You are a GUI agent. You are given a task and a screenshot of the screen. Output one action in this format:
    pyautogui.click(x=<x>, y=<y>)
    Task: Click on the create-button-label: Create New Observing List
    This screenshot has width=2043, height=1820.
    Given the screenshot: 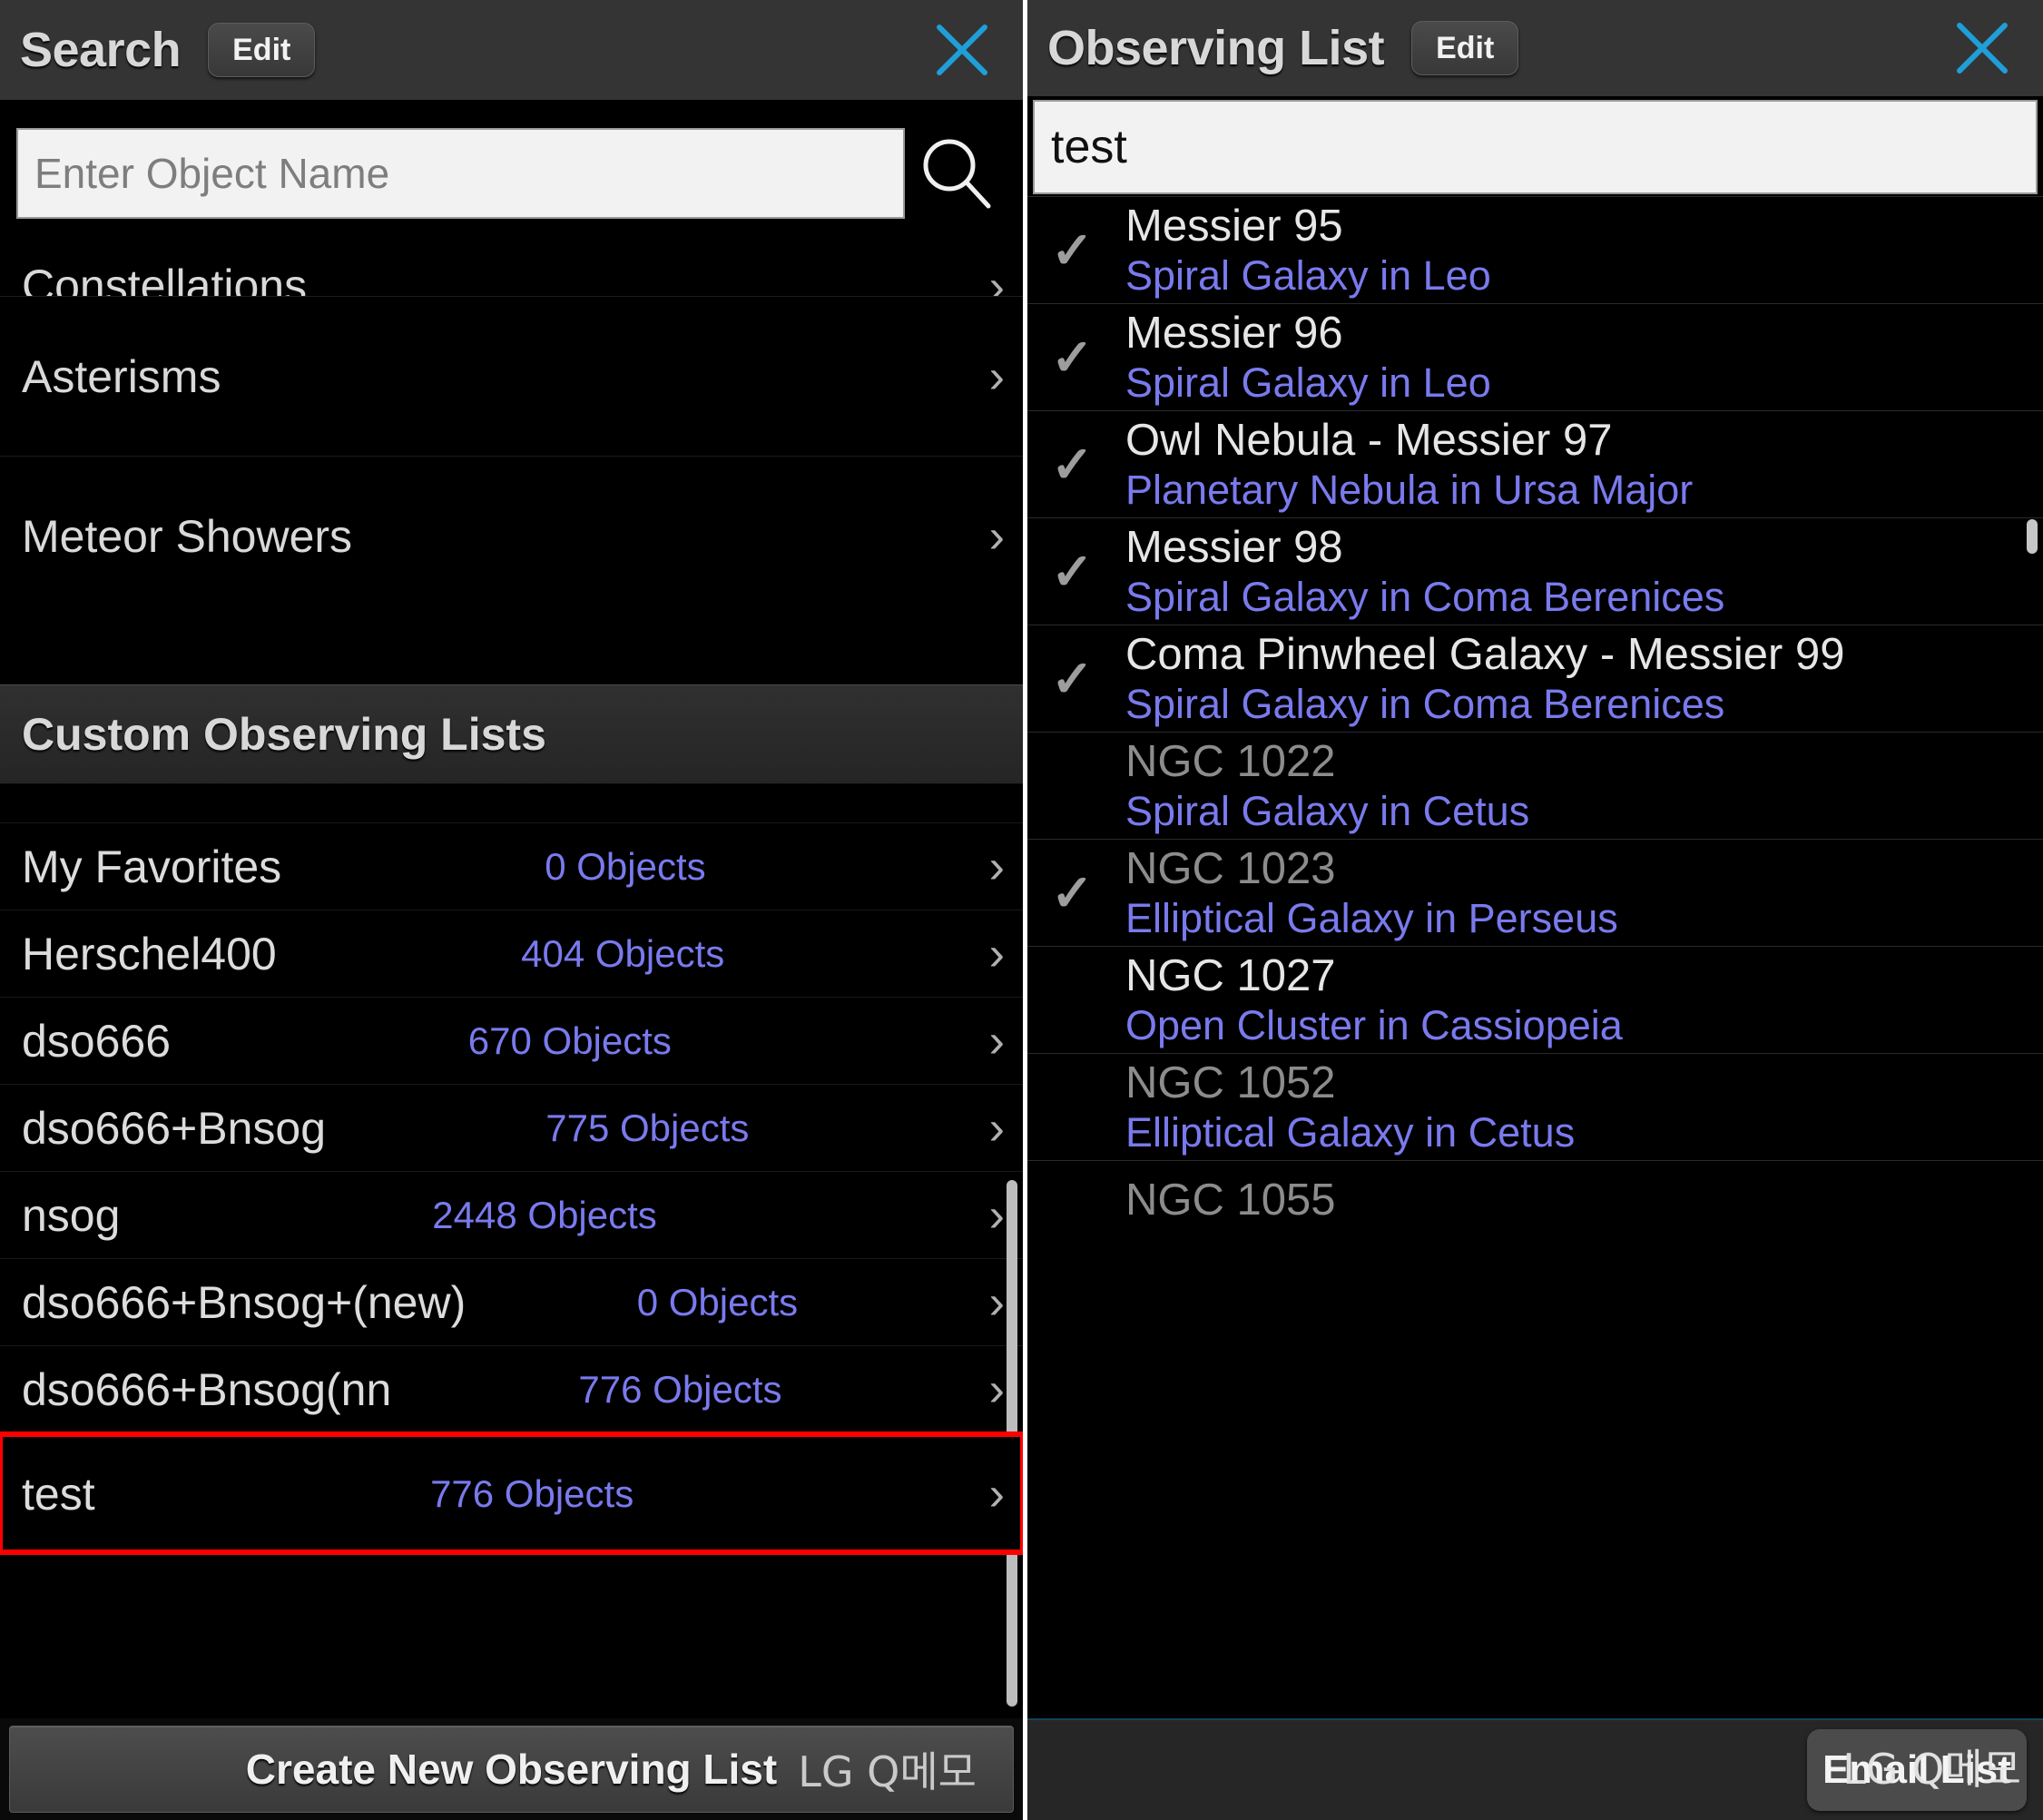 What is the action you would take?
    pyautogui.click(x=511, y=1769)
    